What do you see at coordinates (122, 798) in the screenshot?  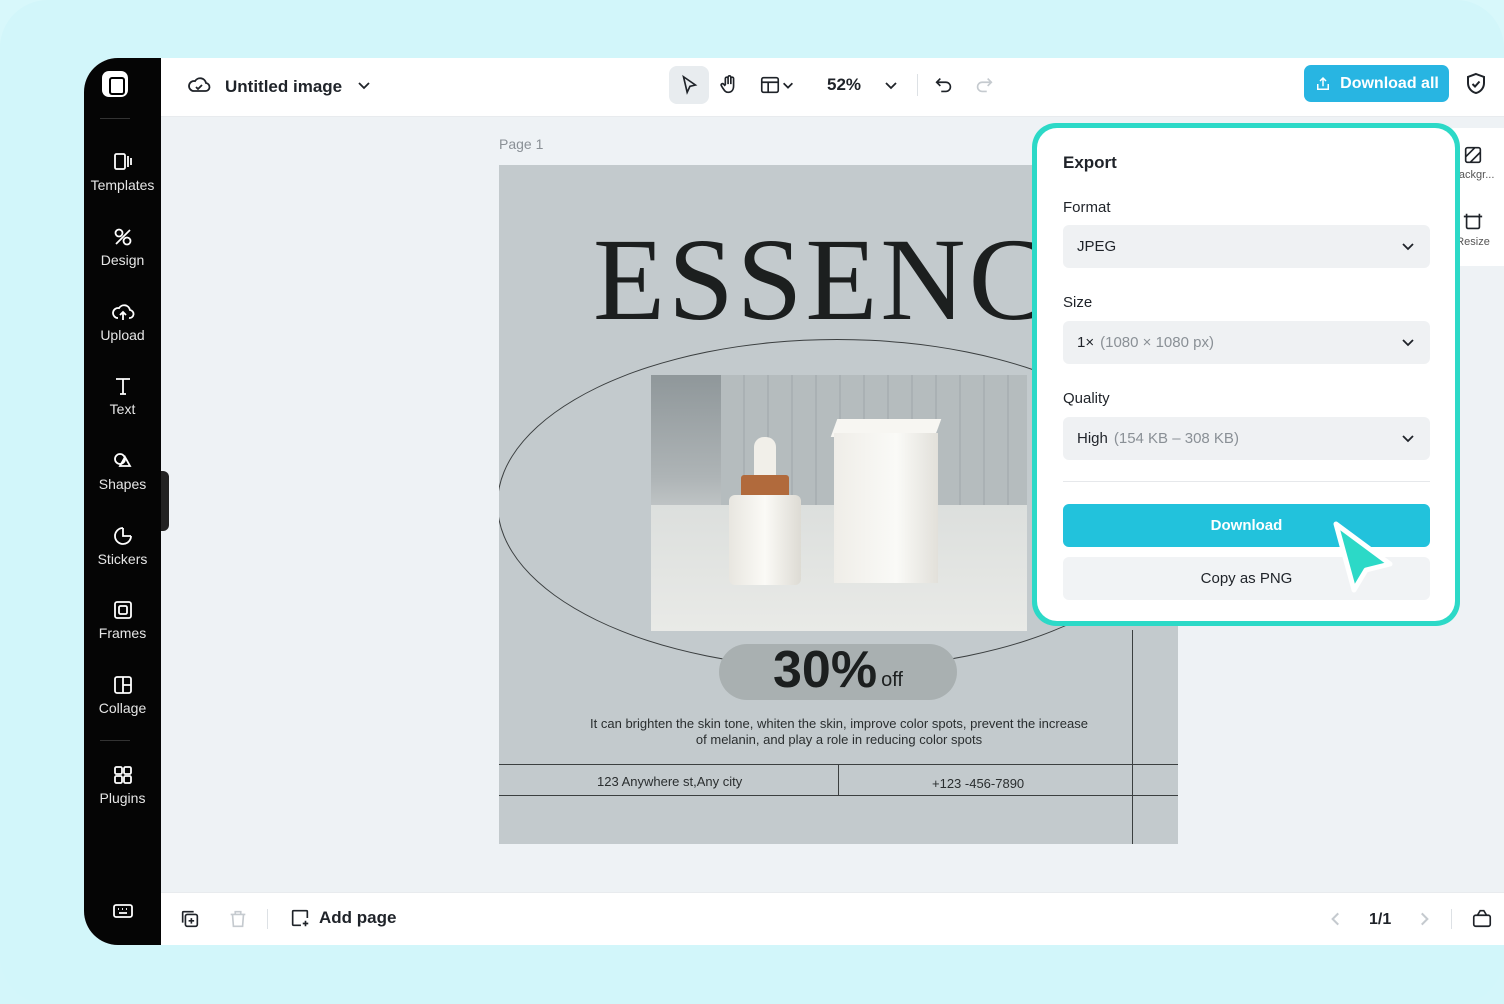 I see `sidebar-item-label: Plugins` at bounding box center [122, 798].